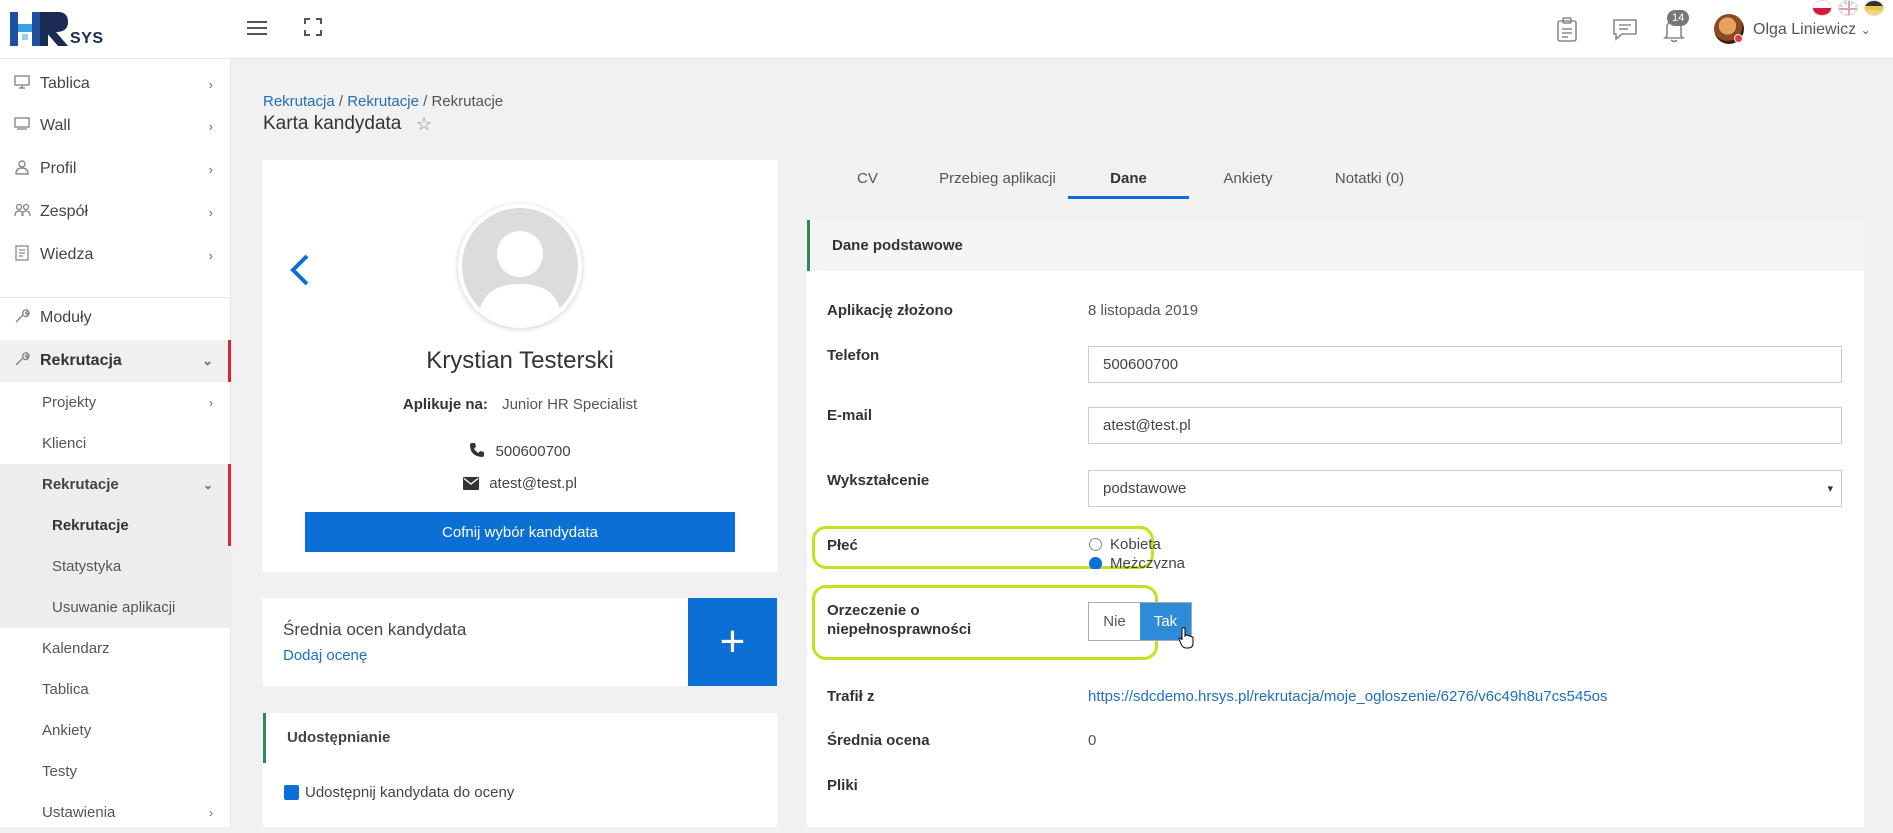 Image resolution: width=1893 pixels, height=833 pixels. Describe the element at coordinates (890, 310) in the screenshot. I see `applied-label: Aplikację złożono` at that location.